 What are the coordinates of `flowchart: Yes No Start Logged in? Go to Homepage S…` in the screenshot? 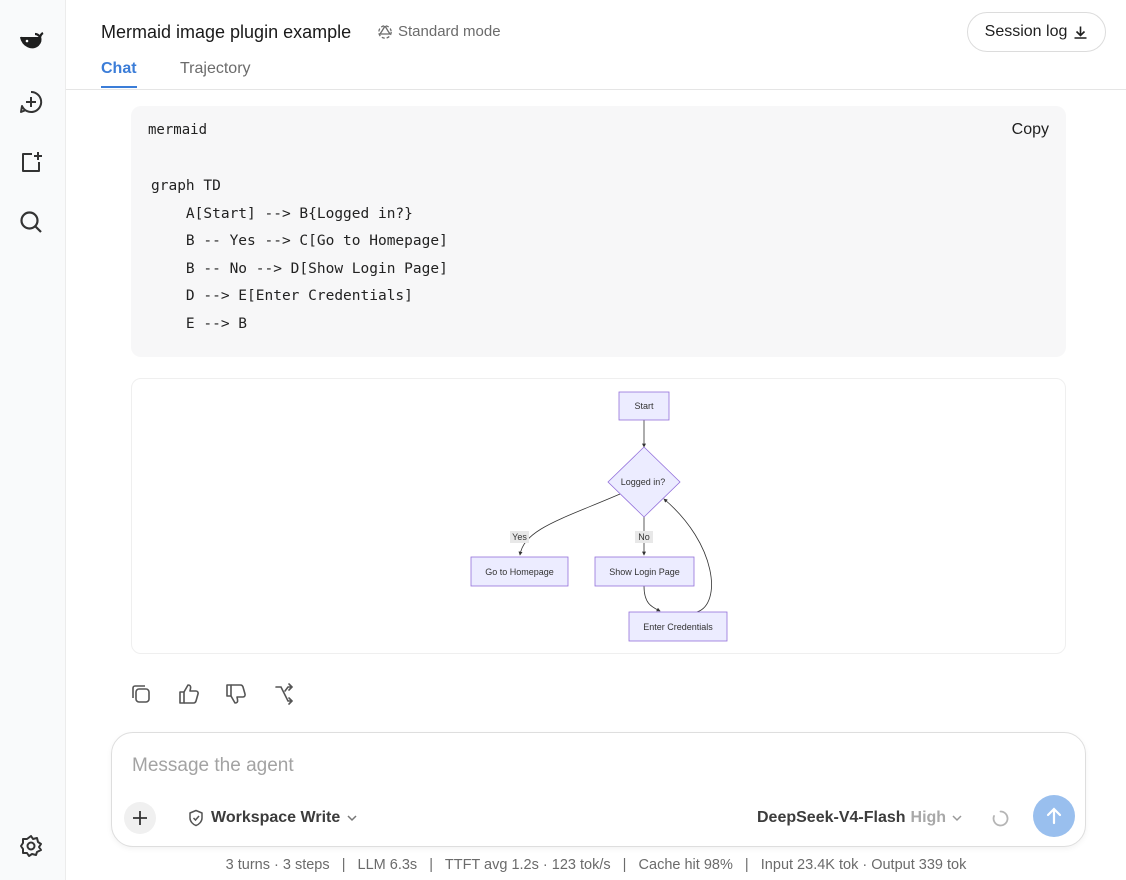 It's located at (599, 516).